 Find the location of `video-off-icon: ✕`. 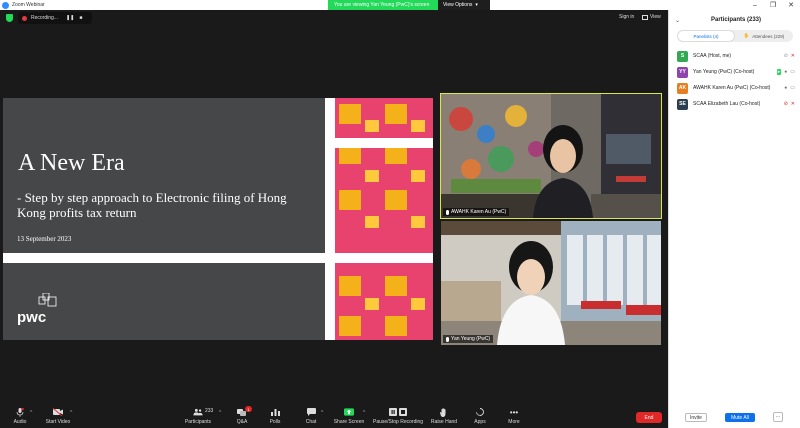

video-off-icon: ✕ is located at coordinates (792, 104).